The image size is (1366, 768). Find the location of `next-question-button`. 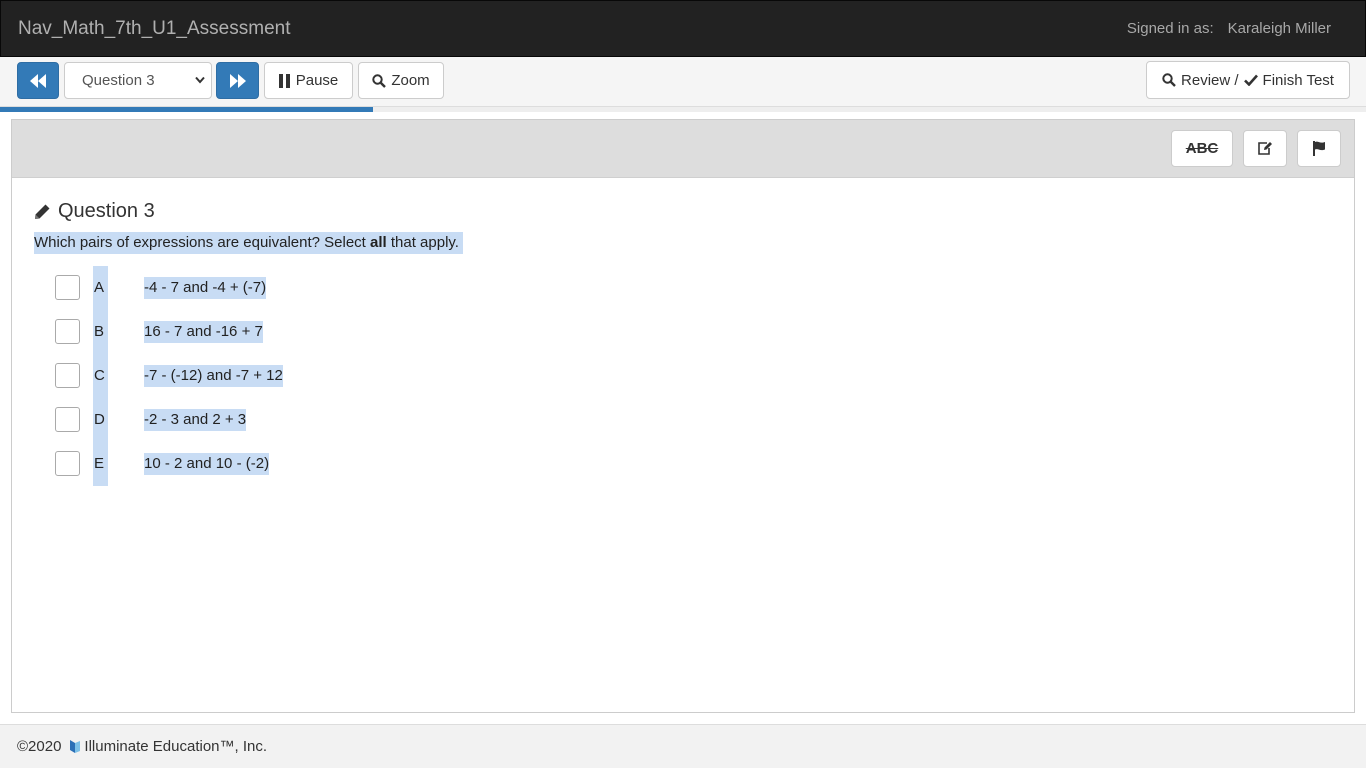

next-question-button is located at coordinates (237, 80).